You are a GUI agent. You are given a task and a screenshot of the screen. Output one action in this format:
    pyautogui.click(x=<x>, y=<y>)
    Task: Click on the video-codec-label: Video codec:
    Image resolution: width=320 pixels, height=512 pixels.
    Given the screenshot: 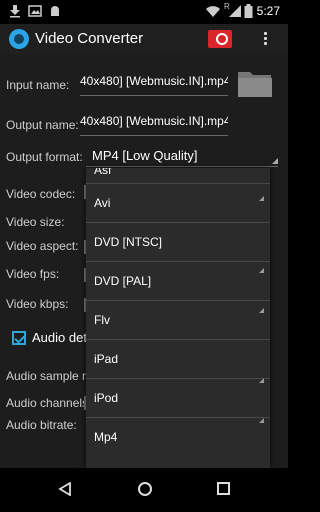 What is the action you would take?
    pyautogui.click(x=41, y=194)
    